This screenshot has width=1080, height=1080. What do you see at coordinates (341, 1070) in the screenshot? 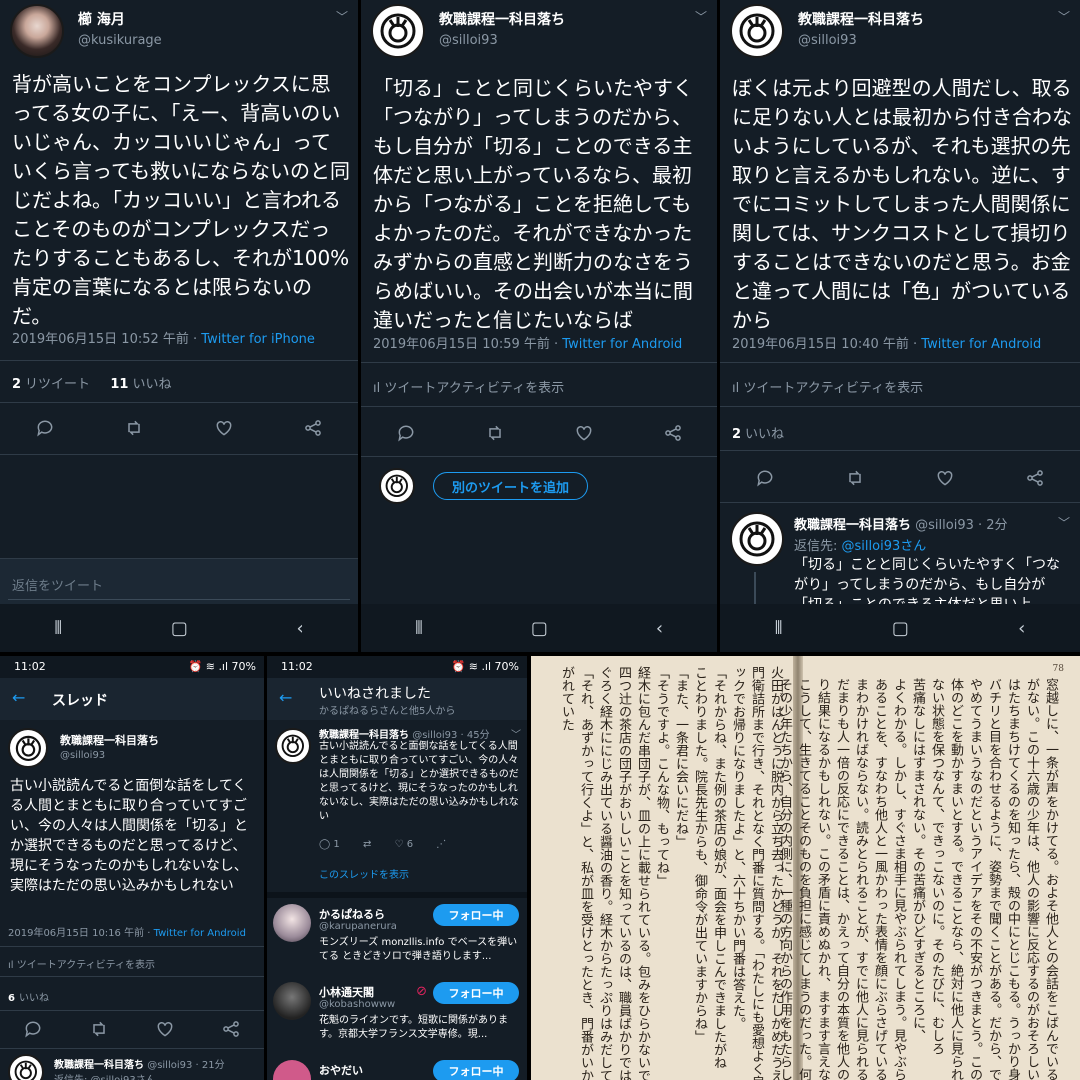
I see `user-name: おやだい` at bounding box center [341, 1070].